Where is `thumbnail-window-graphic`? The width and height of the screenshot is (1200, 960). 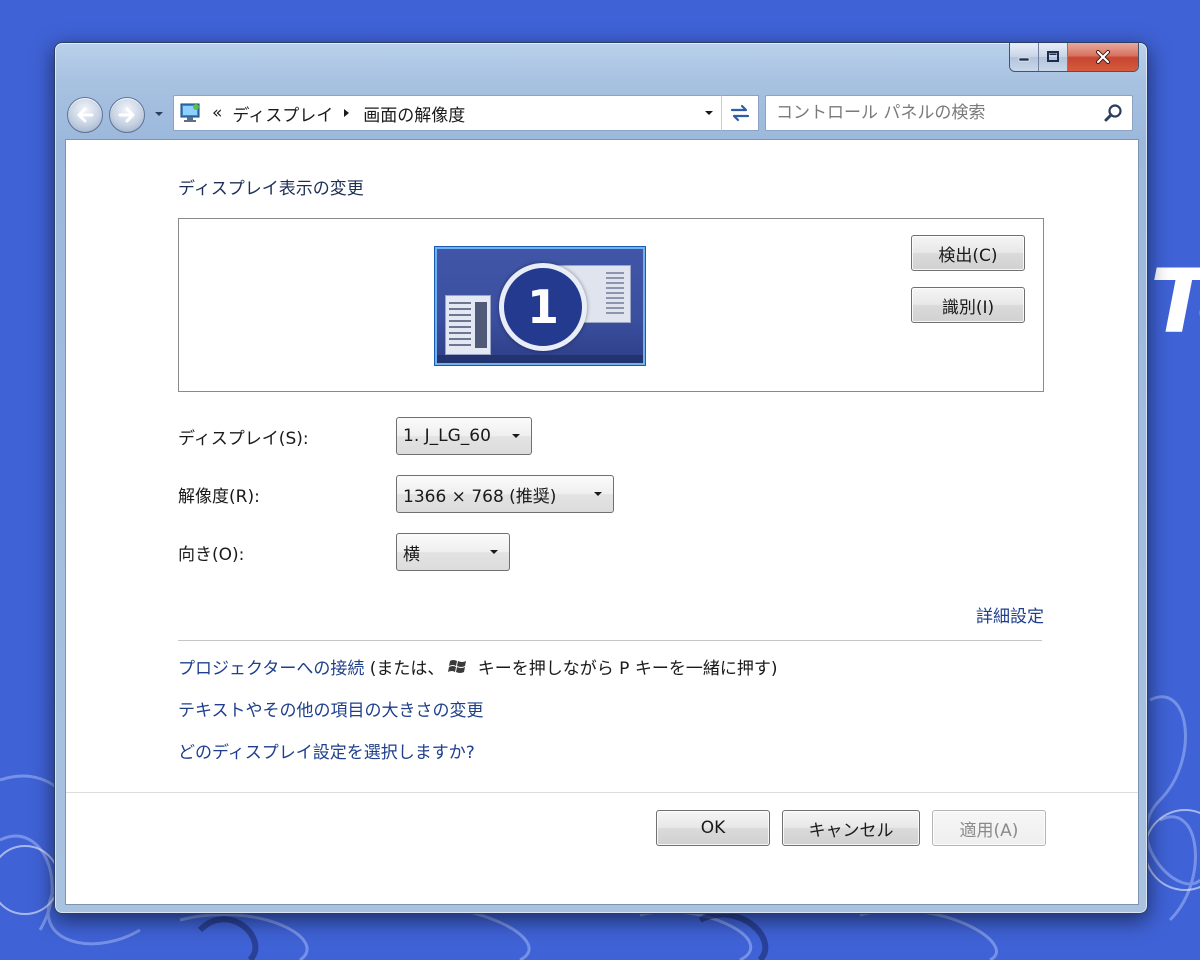 thumbnail-window-graphic is located at coordinates (468, 325).